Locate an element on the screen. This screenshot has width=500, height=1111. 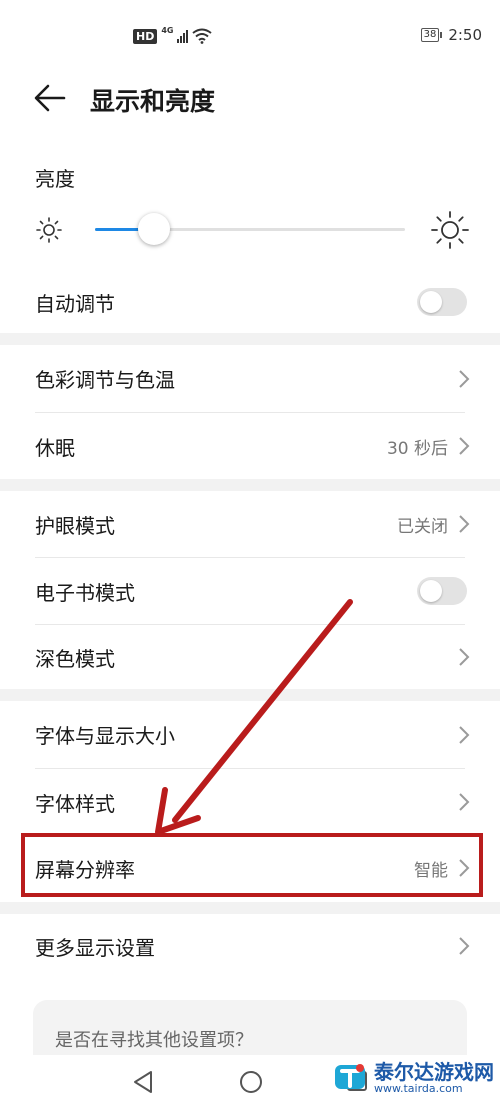
watermark-text: 泰尔达游戏网 is located at coordinates (434, 1071).